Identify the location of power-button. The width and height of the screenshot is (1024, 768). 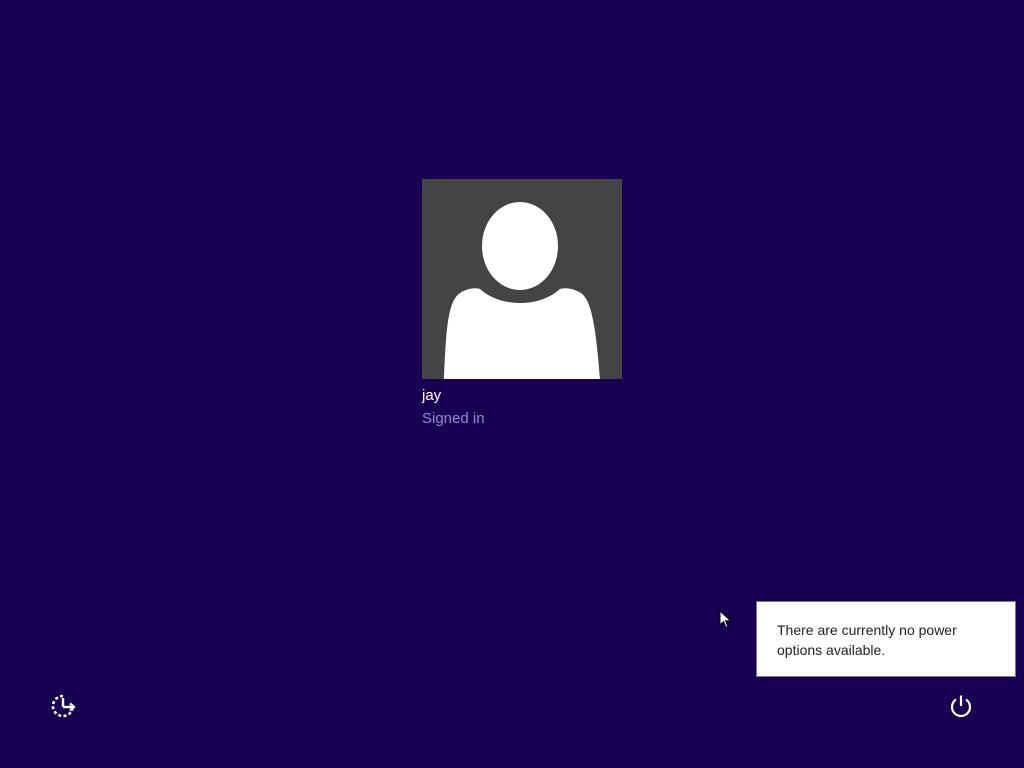
(961, 706).